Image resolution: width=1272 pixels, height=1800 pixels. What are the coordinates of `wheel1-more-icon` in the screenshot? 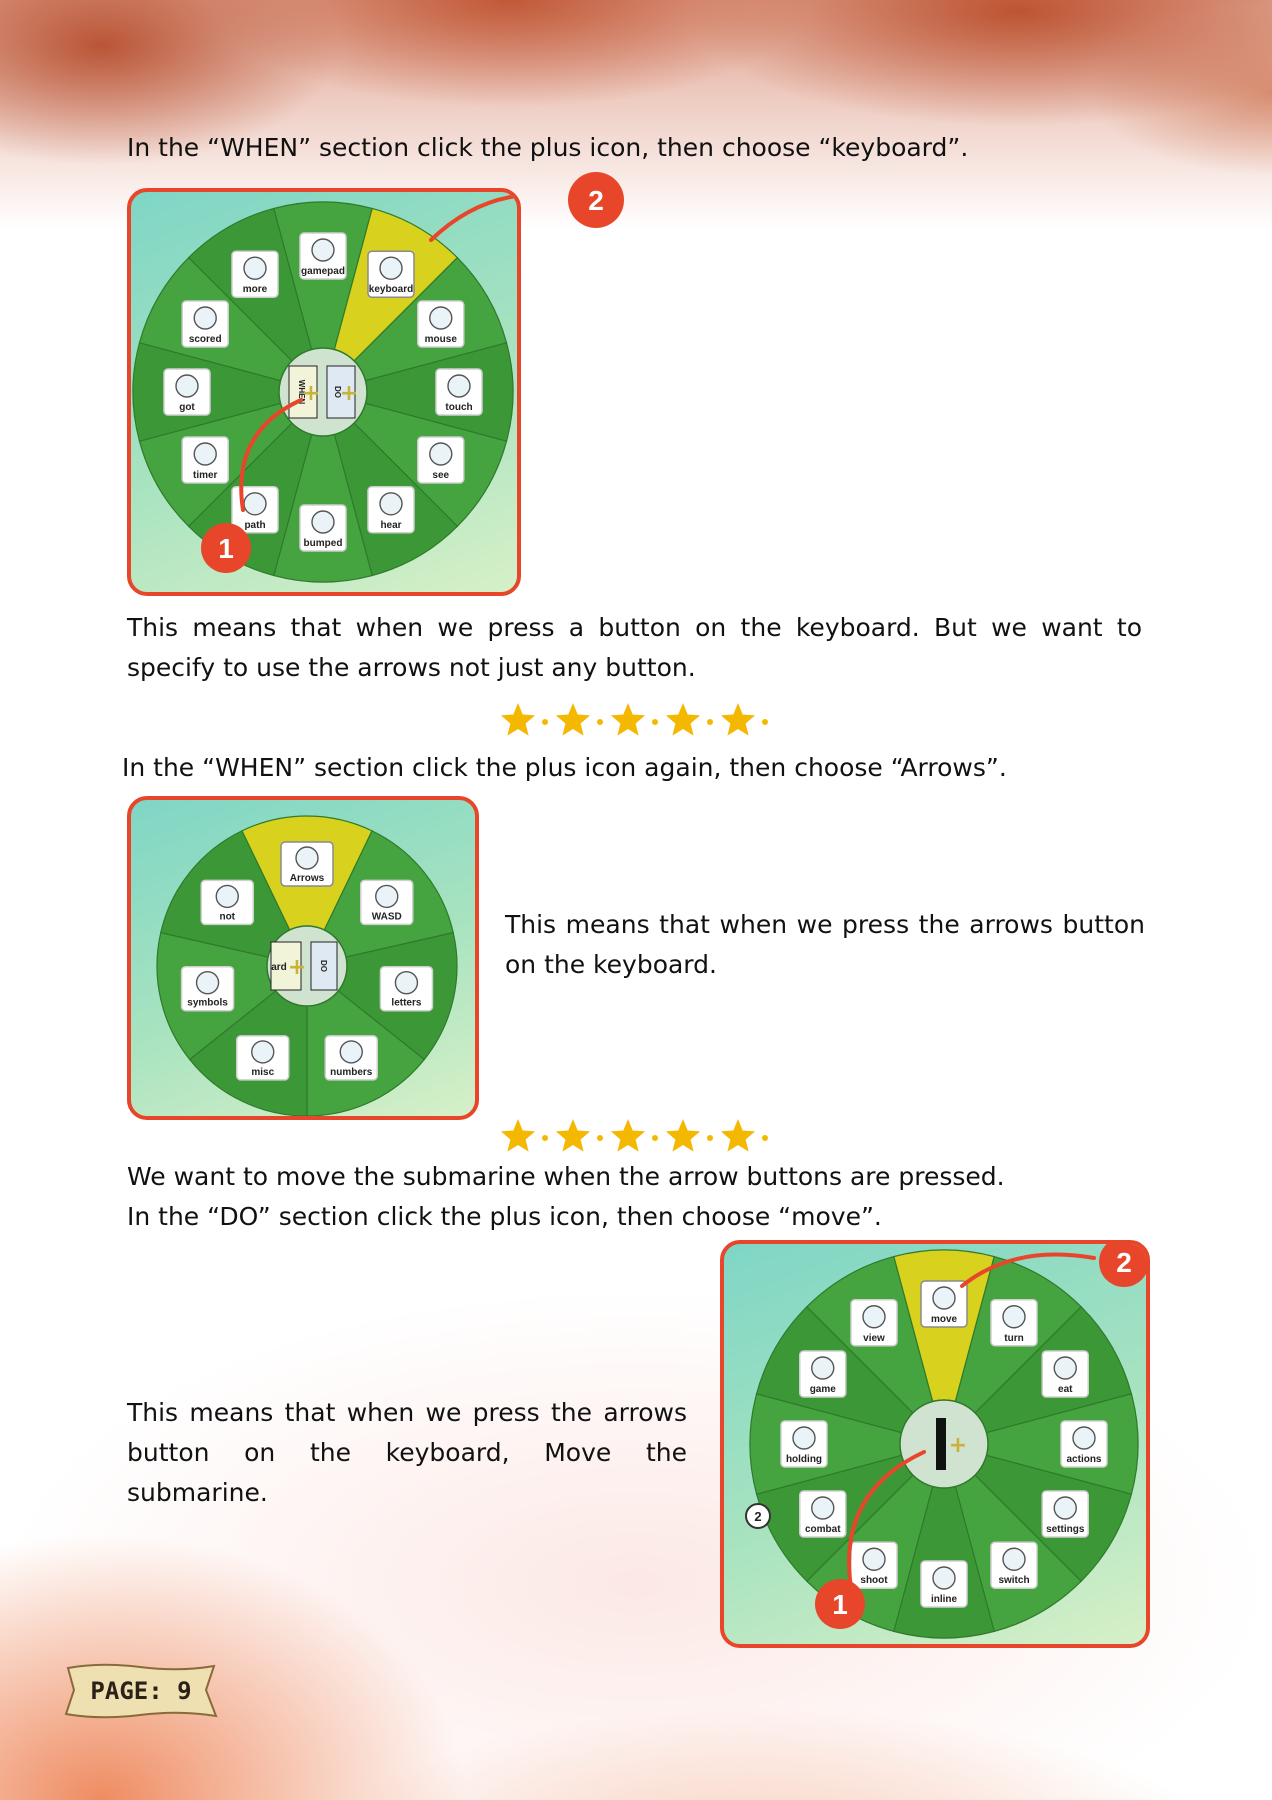 It's located at (255, 268).